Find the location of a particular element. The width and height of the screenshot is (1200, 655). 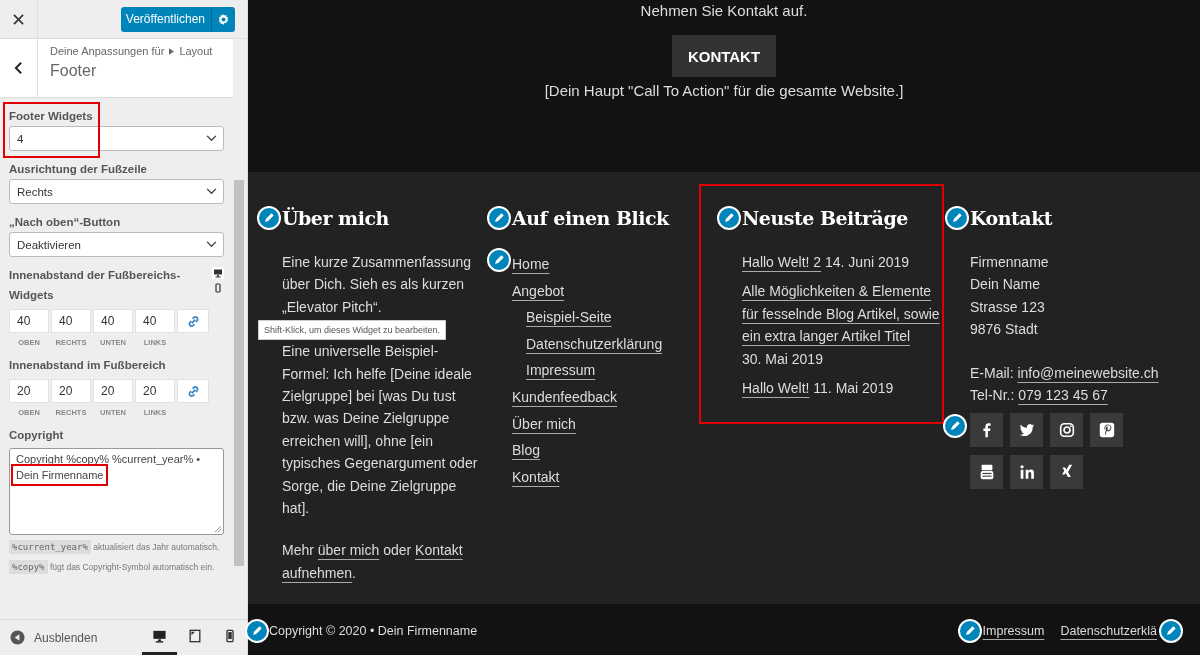

facebook-icon is located at coordinates (986, 429).